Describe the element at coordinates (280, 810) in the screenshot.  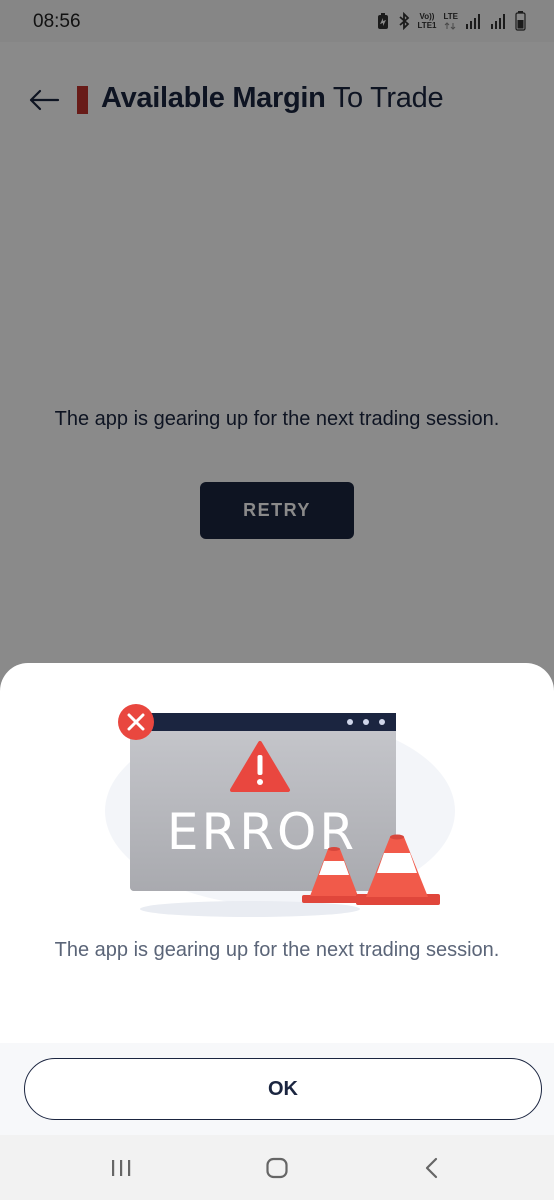
I see `error-illustration: ERROR` at that location.